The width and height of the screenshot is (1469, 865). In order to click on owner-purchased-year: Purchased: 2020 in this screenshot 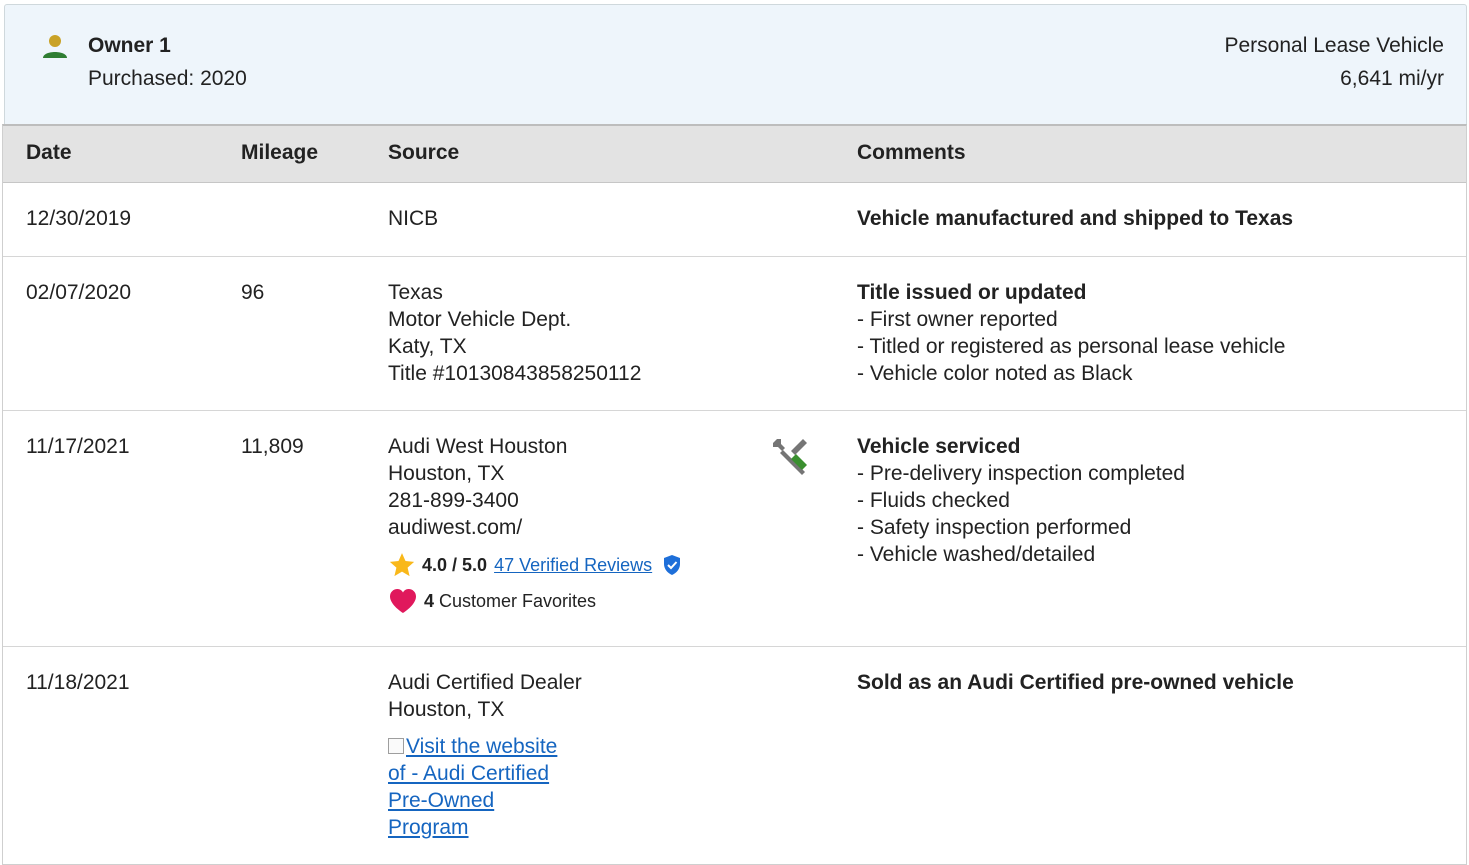, I will do `click(167, 78)`.